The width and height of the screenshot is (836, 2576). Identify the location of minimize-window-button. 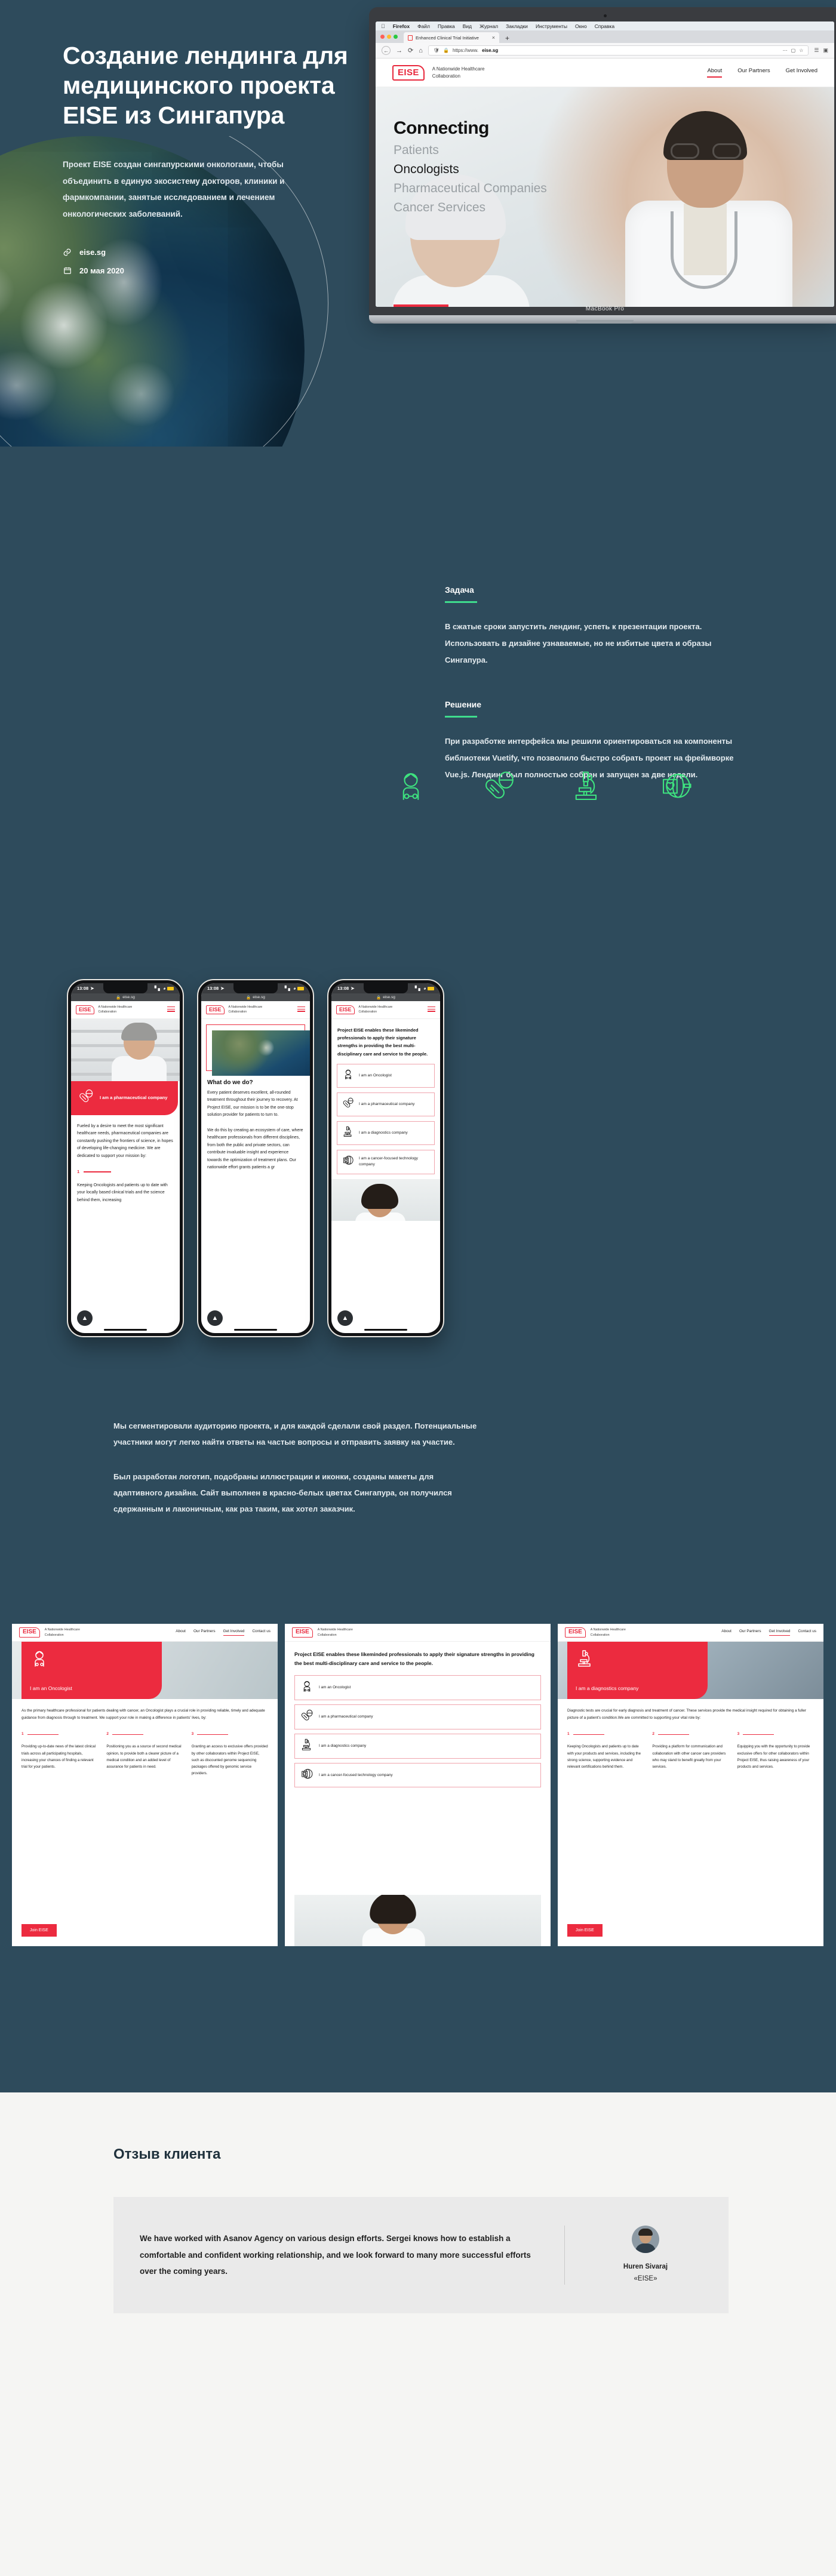
(389, 37).